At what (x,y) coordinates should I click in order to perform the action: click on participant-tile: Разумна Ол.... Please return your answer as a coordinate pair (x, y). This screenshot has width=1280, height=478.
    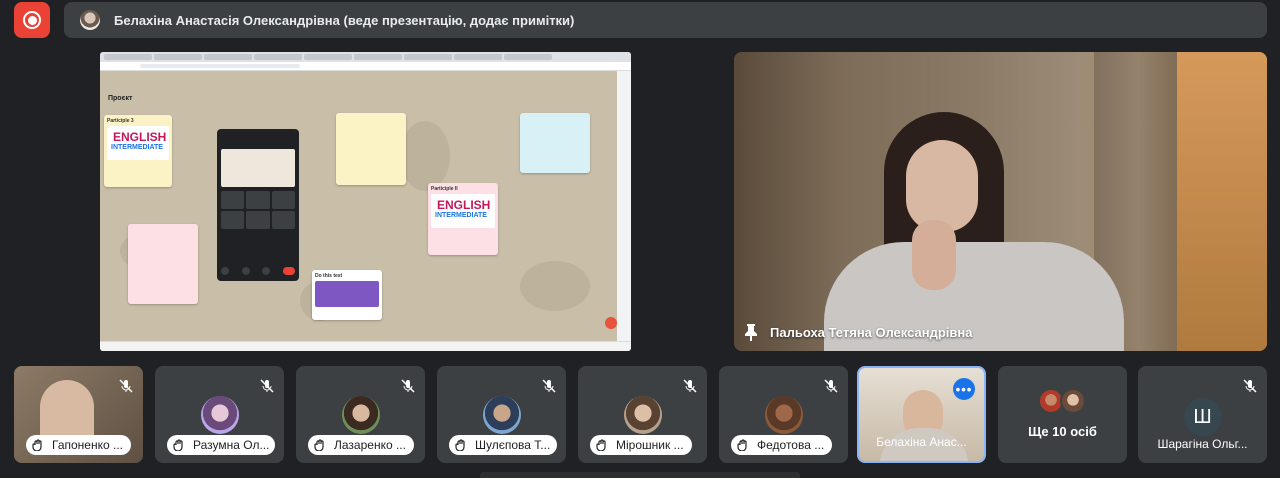
    Looking at the image, I should click on (219, 414).